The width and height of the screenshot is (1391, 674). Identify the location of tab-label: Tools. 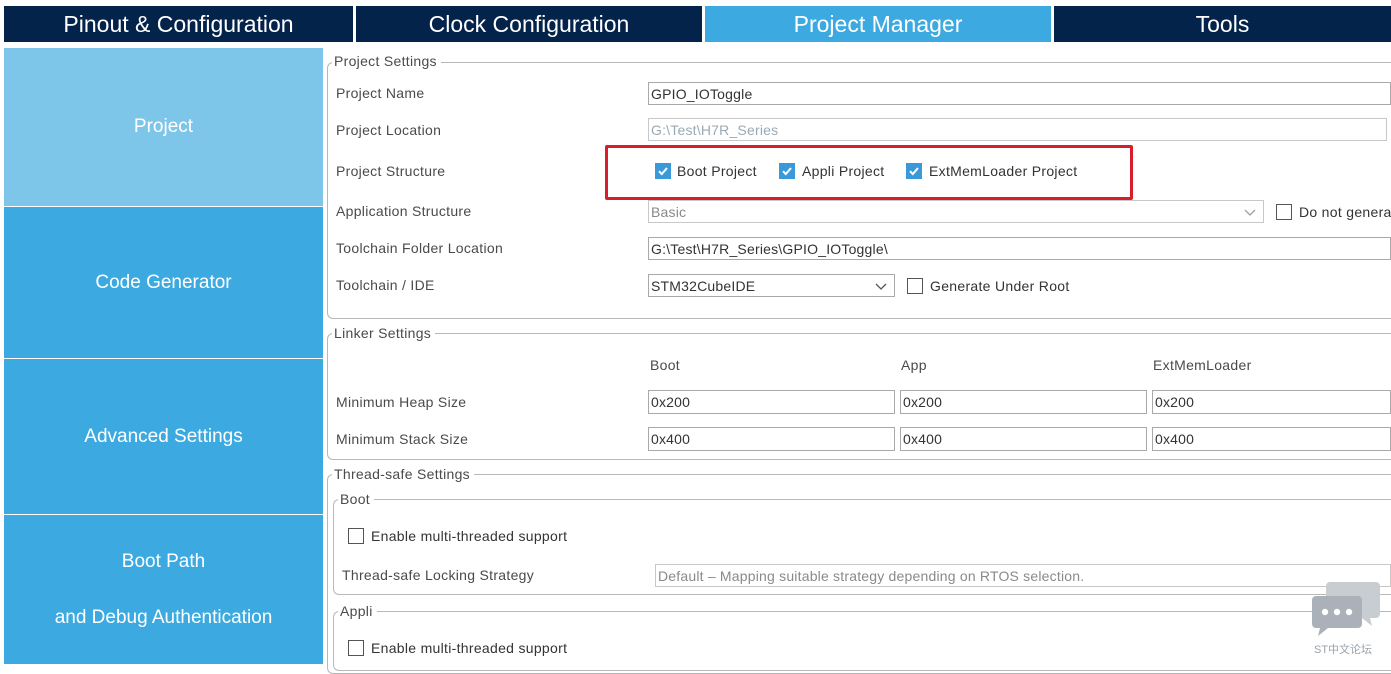
(1222, 23).